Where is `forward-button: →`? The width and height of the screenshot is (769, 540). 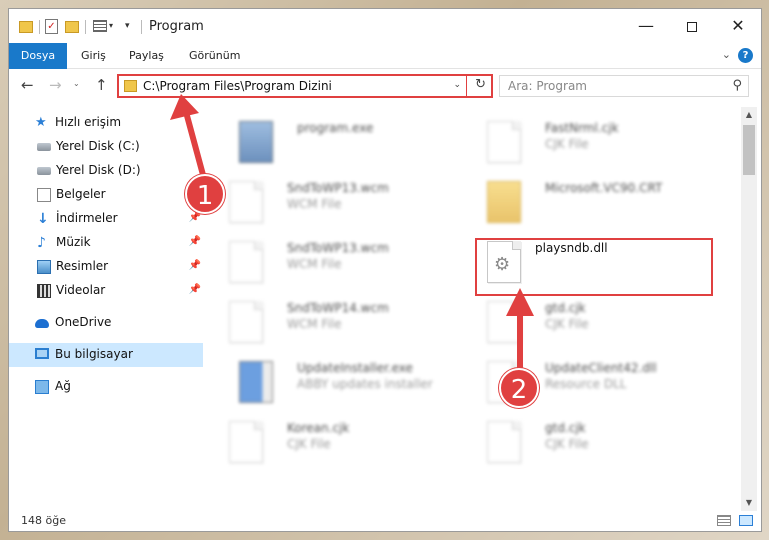 forward-button: → is located at coordinates (55, 85).